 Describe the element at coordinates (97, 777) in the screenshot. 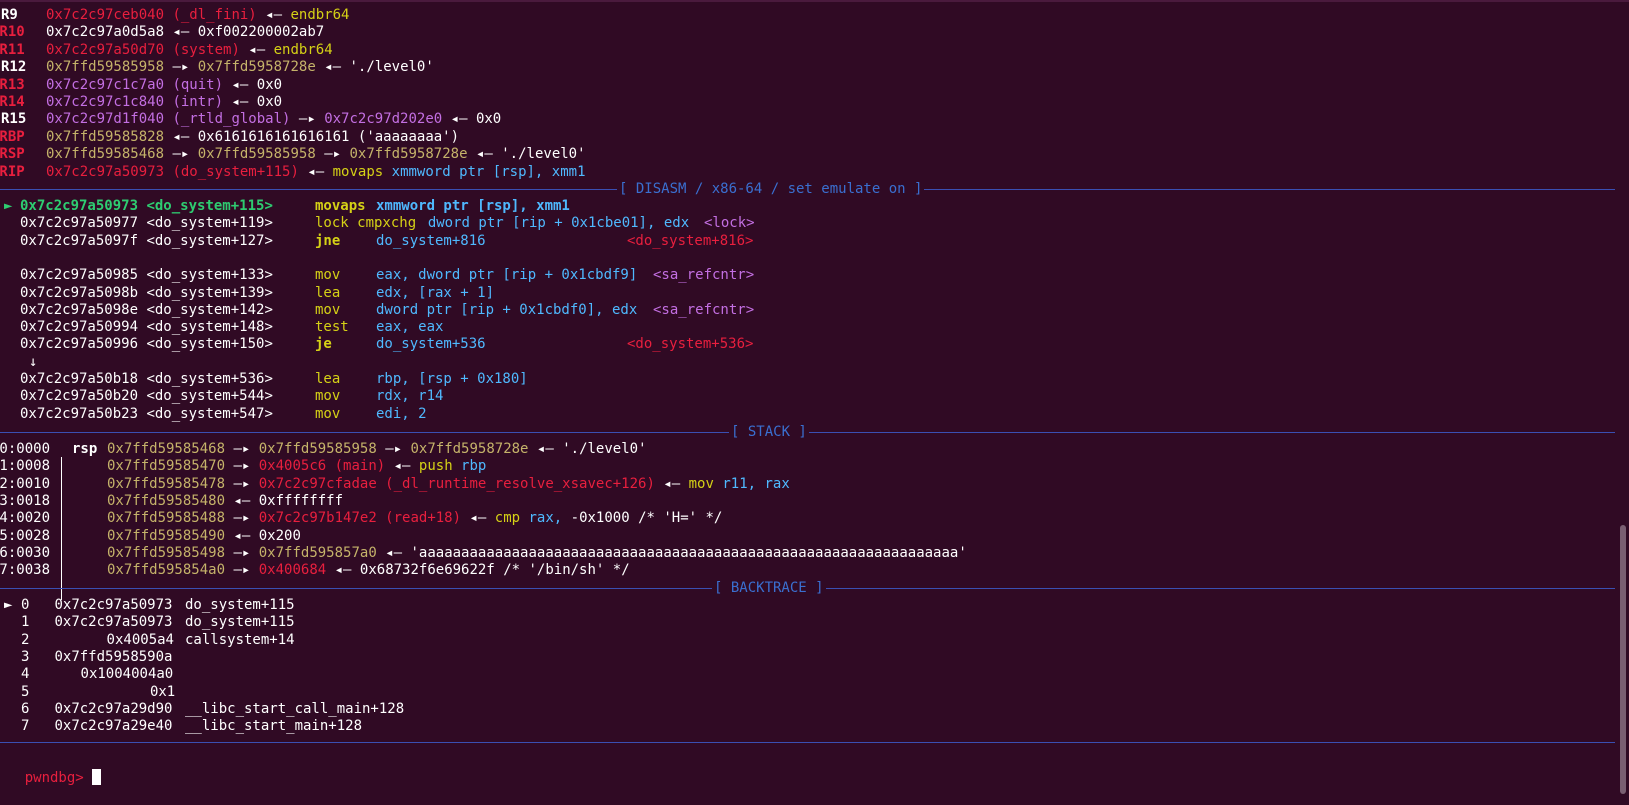

I see `text-cursor` at that location.